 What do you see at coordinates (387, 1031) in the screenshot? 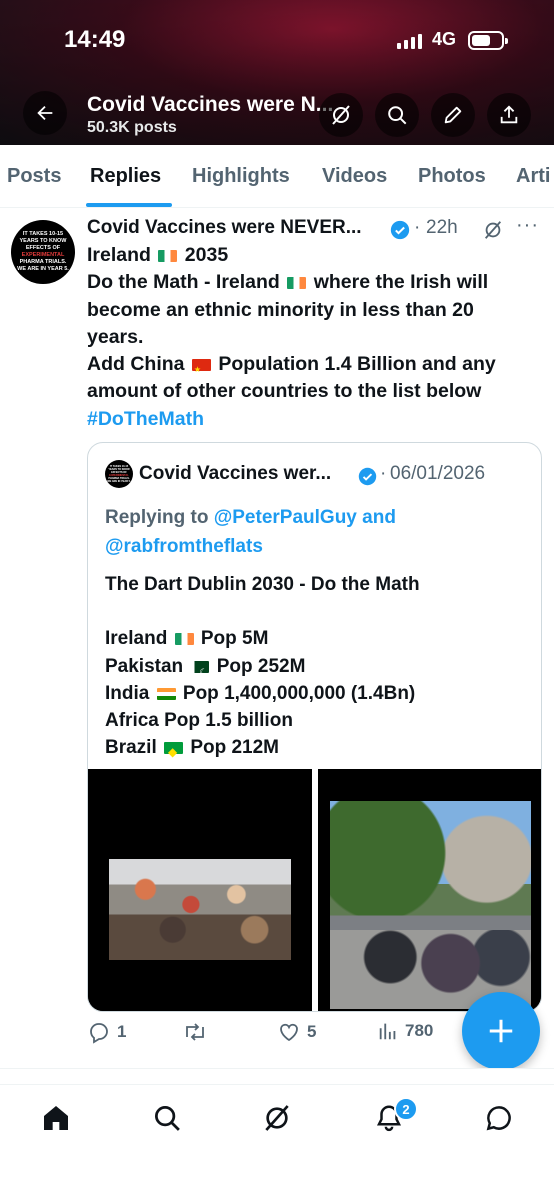
I see `views-chart-icon` at bounding box center [387, 1031].